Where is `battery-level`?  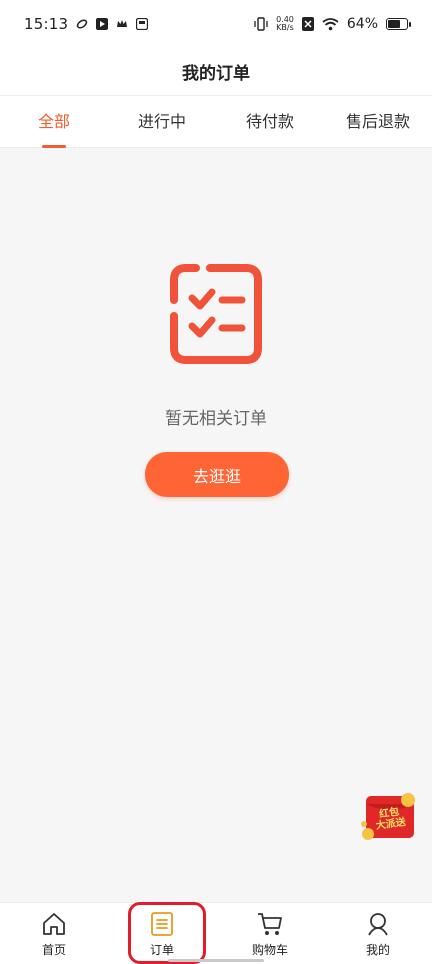
battery-level is located at coordinates (394, 24).